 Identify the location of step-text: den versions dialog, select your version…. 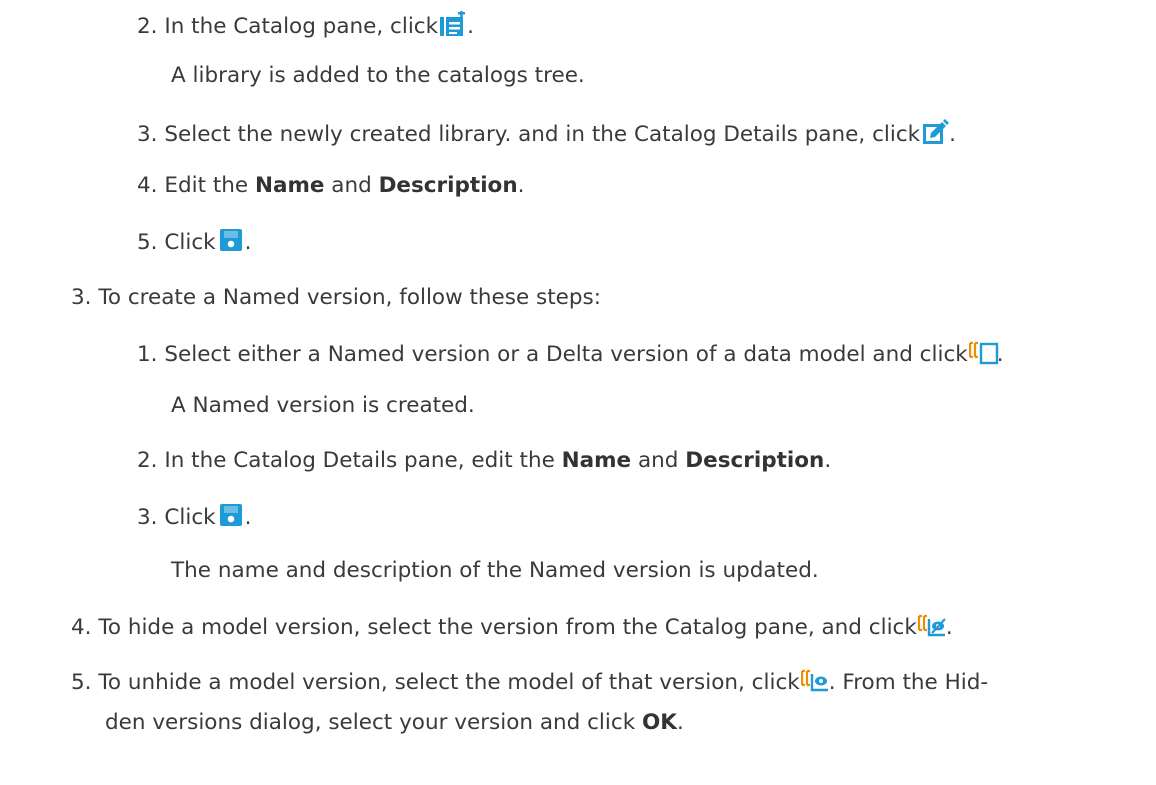
(373, 722).